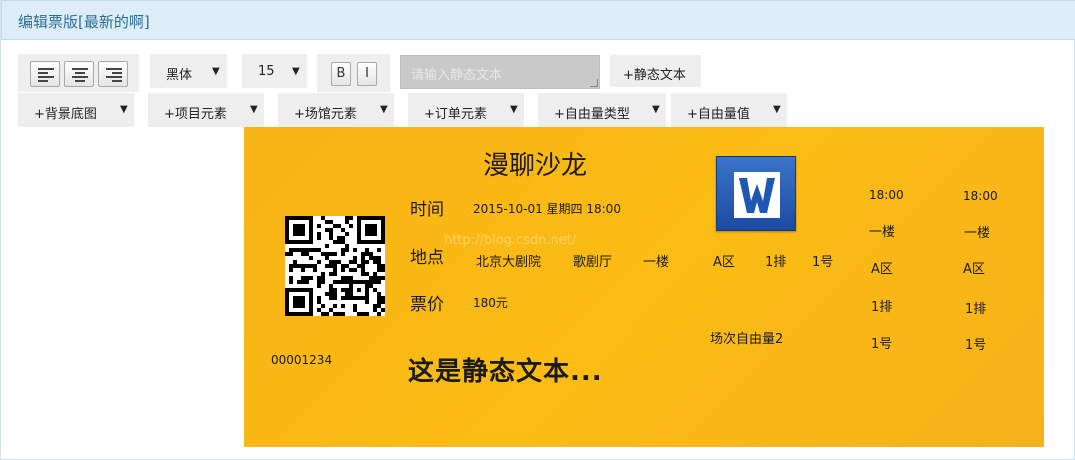 The image size is (1075, 460). Describe the element at coordinates (775, 260) in the screenshot. I see `row-value: 1排` at that location.